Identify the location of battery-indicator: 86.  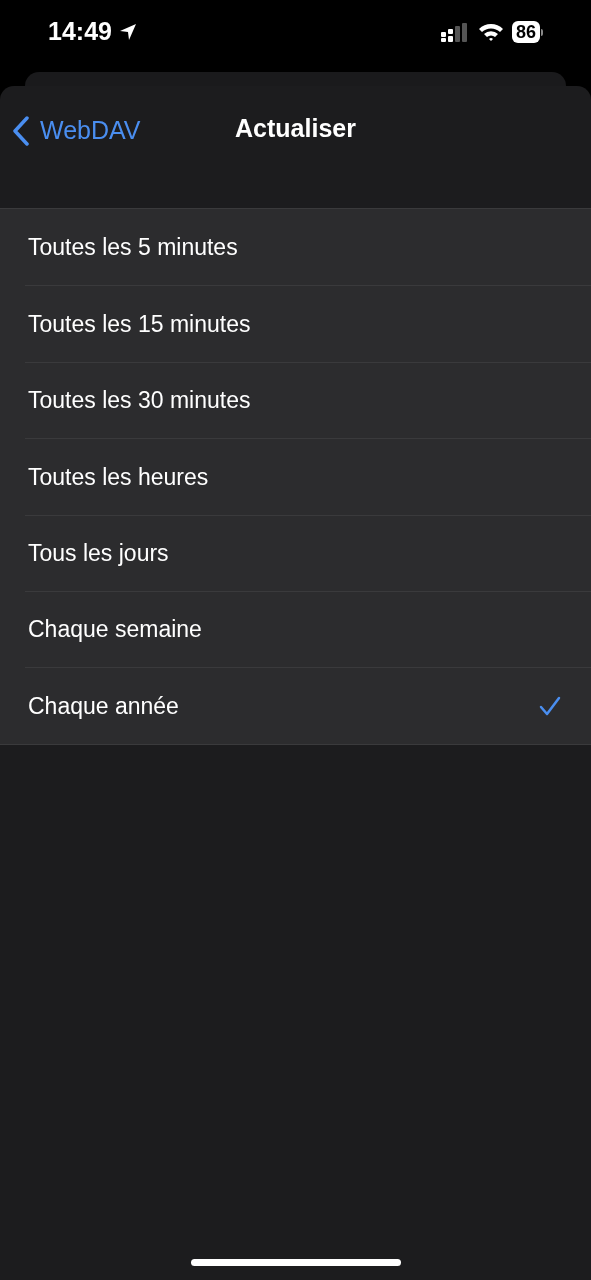
(527, 32).